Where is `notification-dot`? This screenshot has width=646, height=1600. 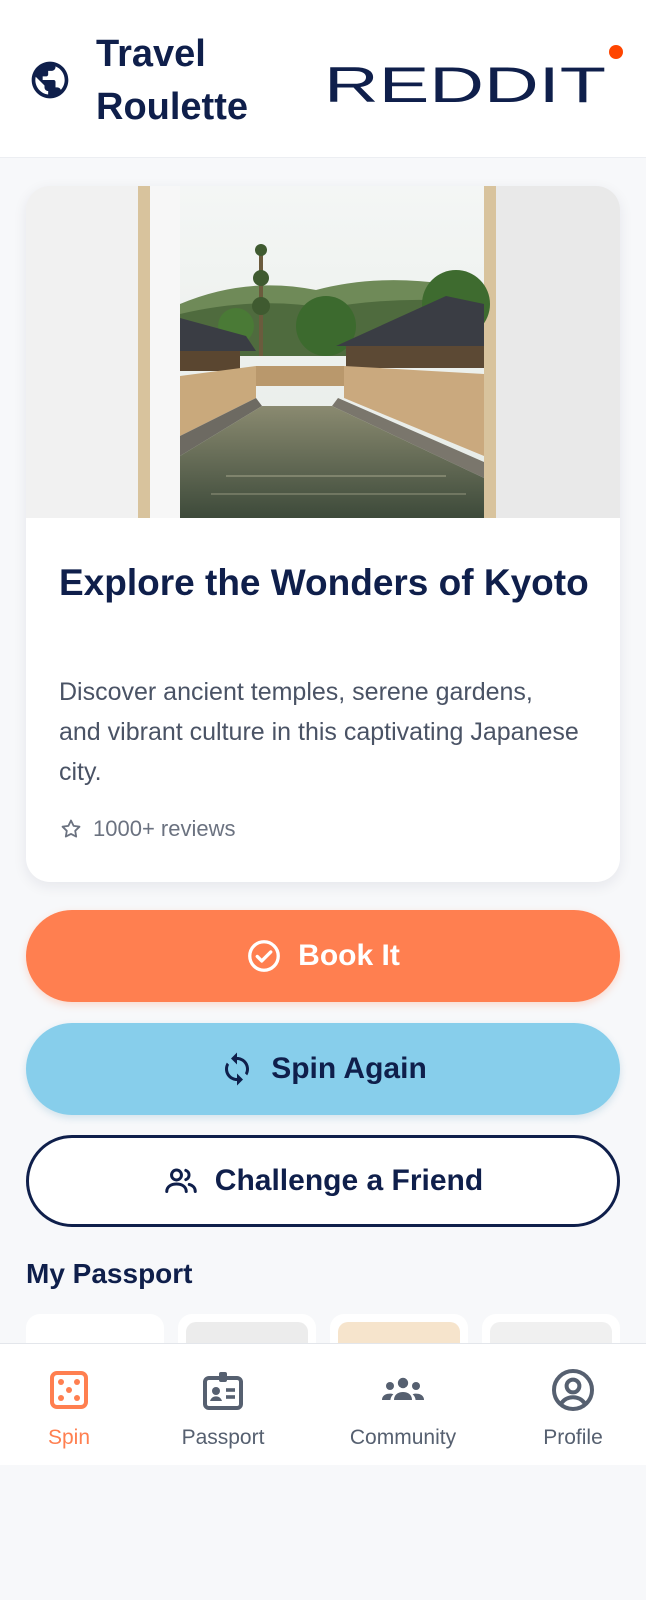
notification-dot is located at coordinates (616, 52).